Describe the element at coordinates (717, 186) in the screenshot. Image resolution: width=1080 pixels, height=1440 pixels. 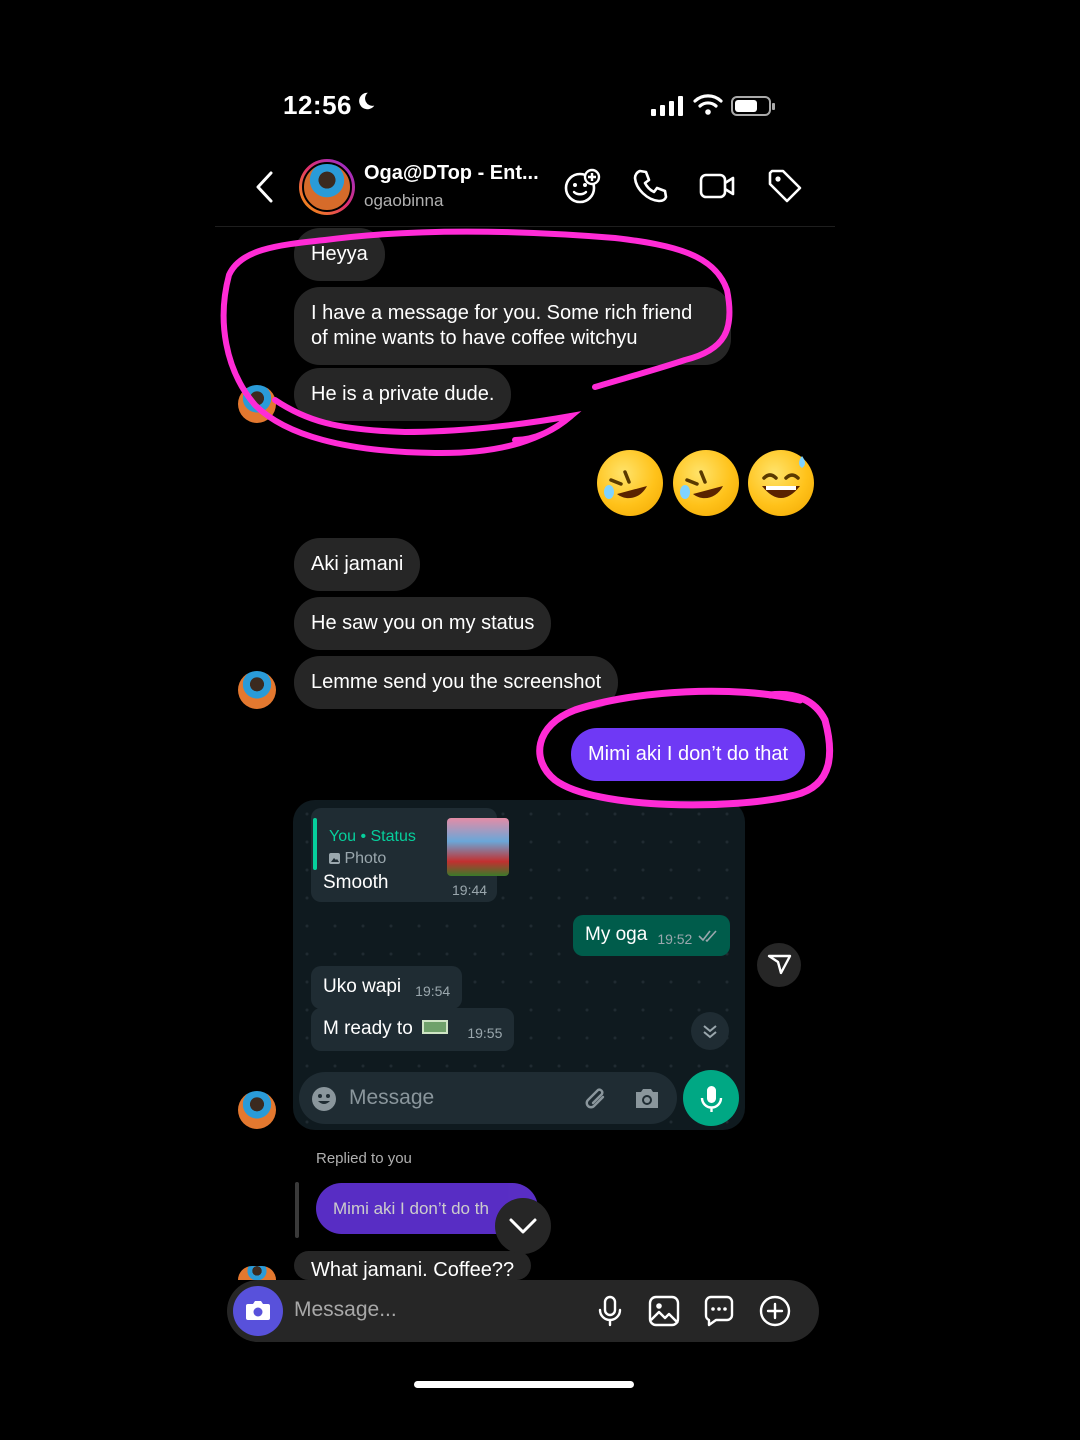
I see `video-icon` at that location.